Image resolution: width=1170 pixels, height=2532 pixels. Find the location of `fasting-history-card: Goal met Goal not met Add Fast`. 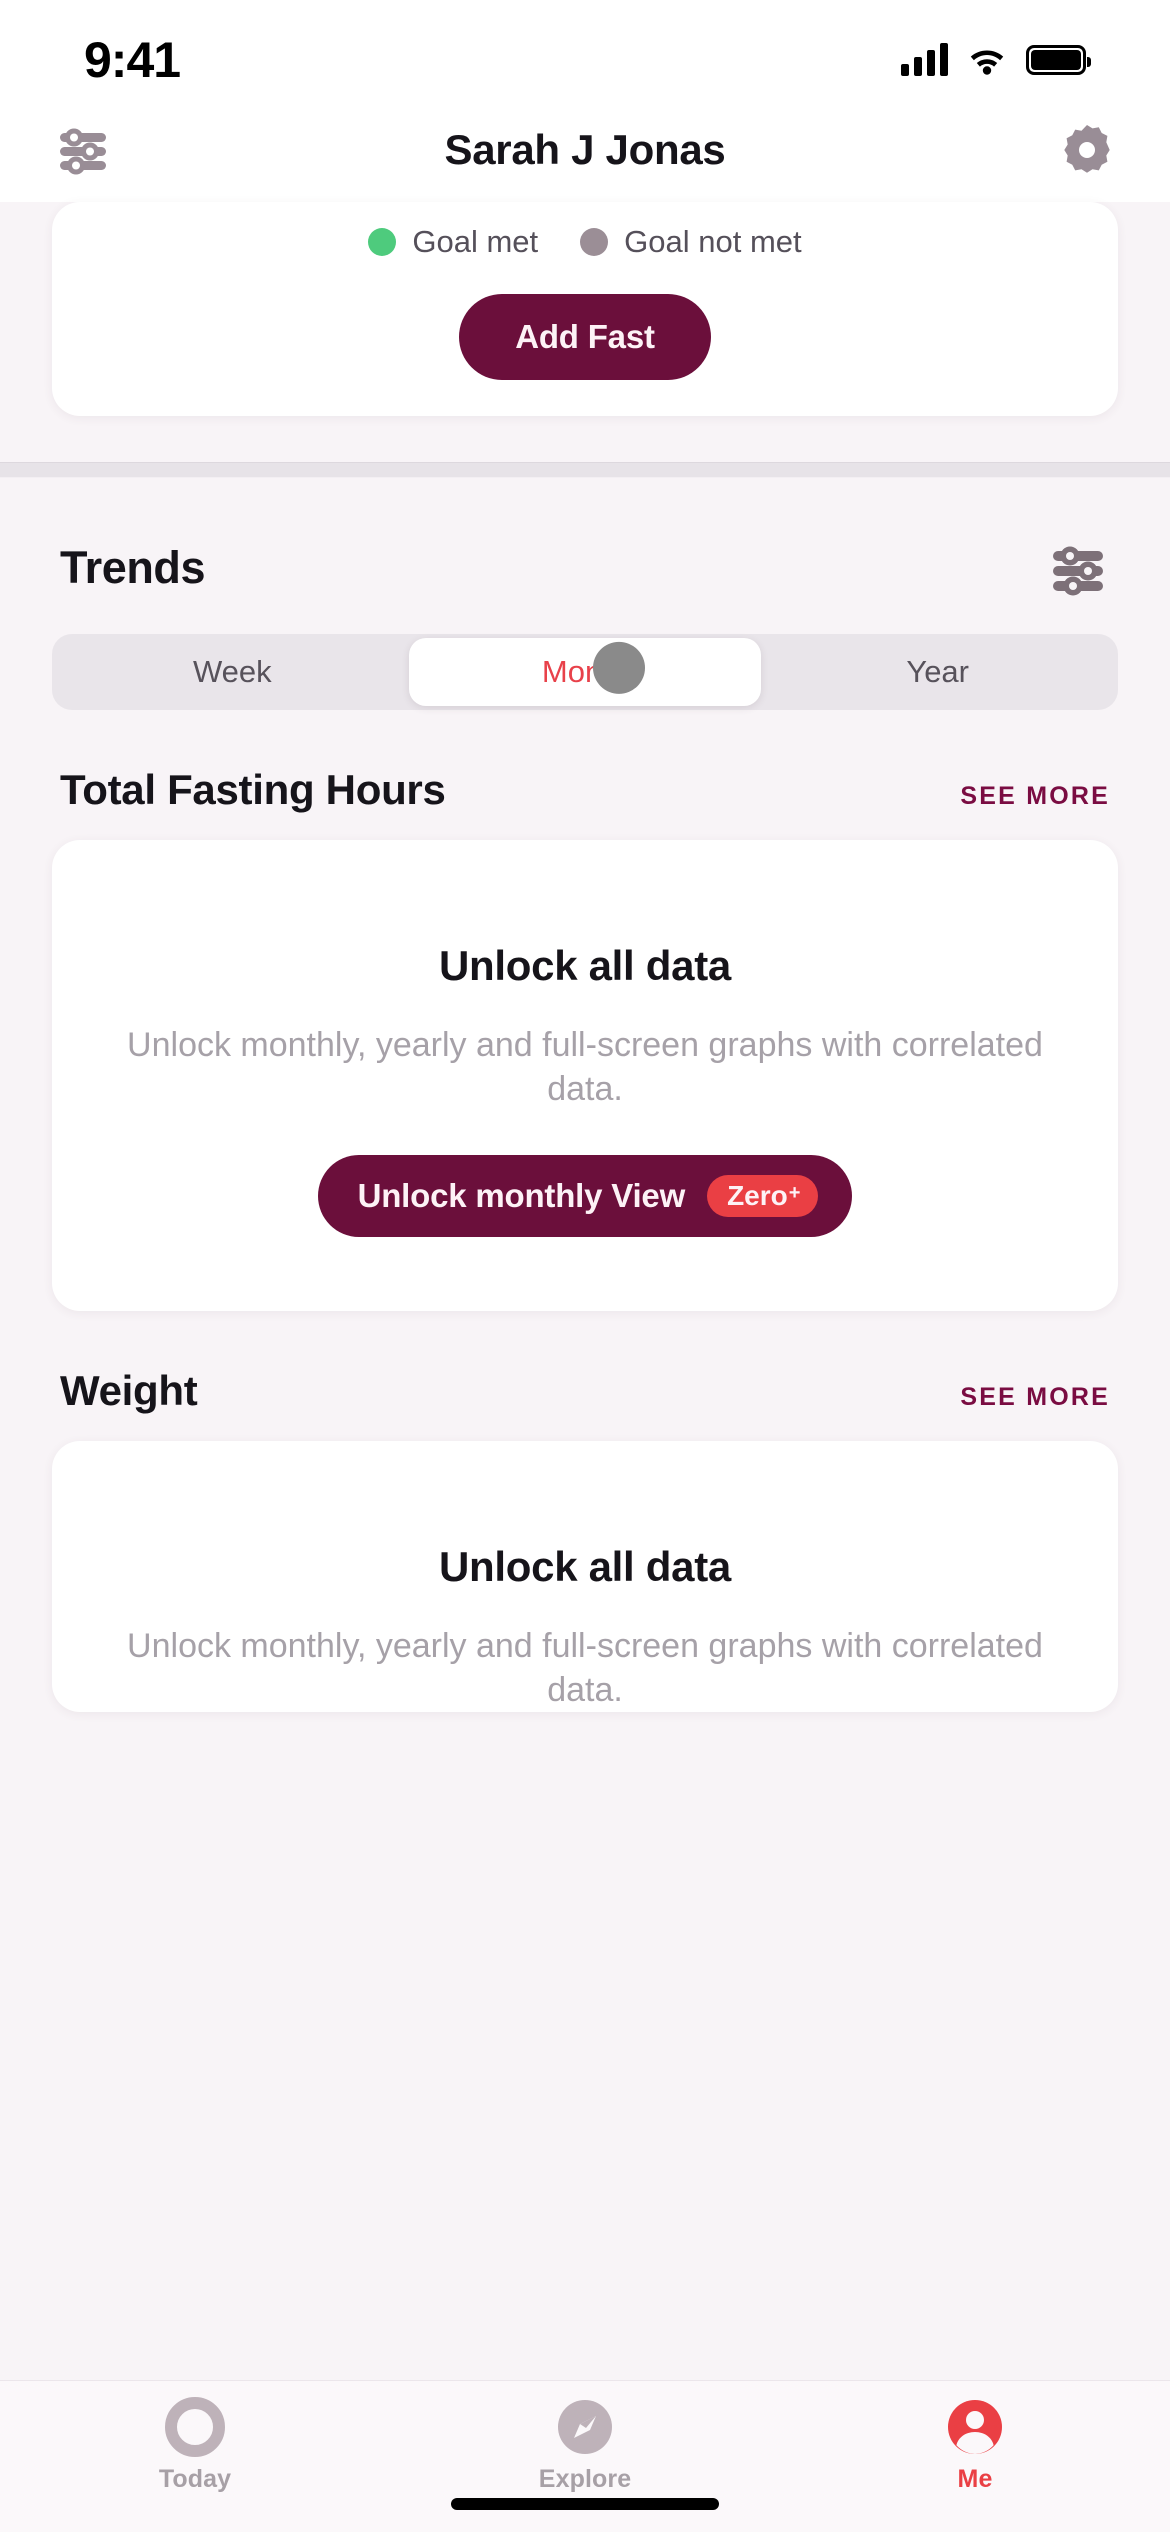

fasting-history-card: Goal met Goal not met Add Fast is located at coordinates (585, 309).